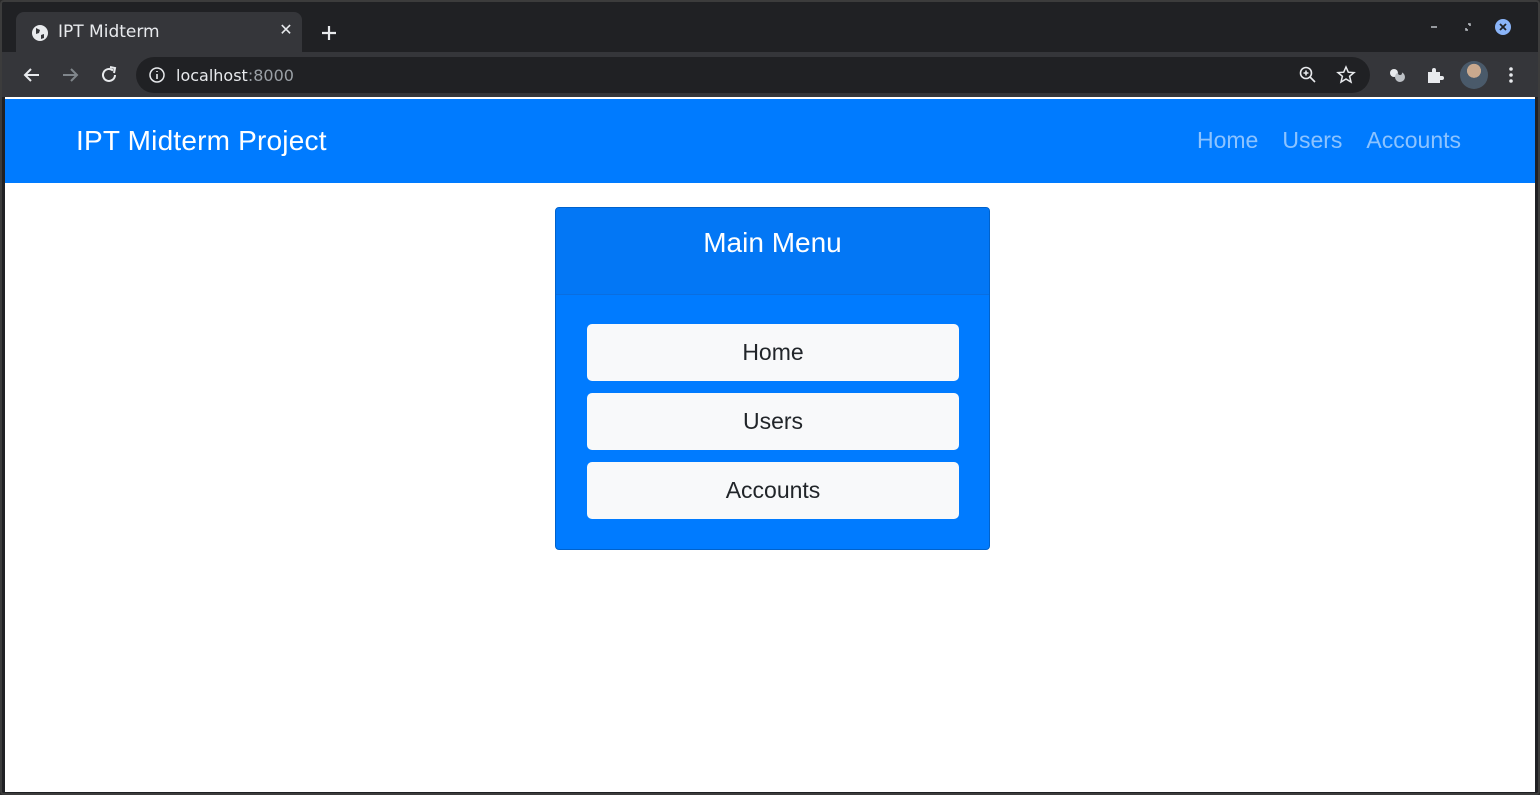 This screenshot has width=1540, height=795. Describe the element at coordinates (1346, 75) in the screenshot. I see `star-icon` at that location.